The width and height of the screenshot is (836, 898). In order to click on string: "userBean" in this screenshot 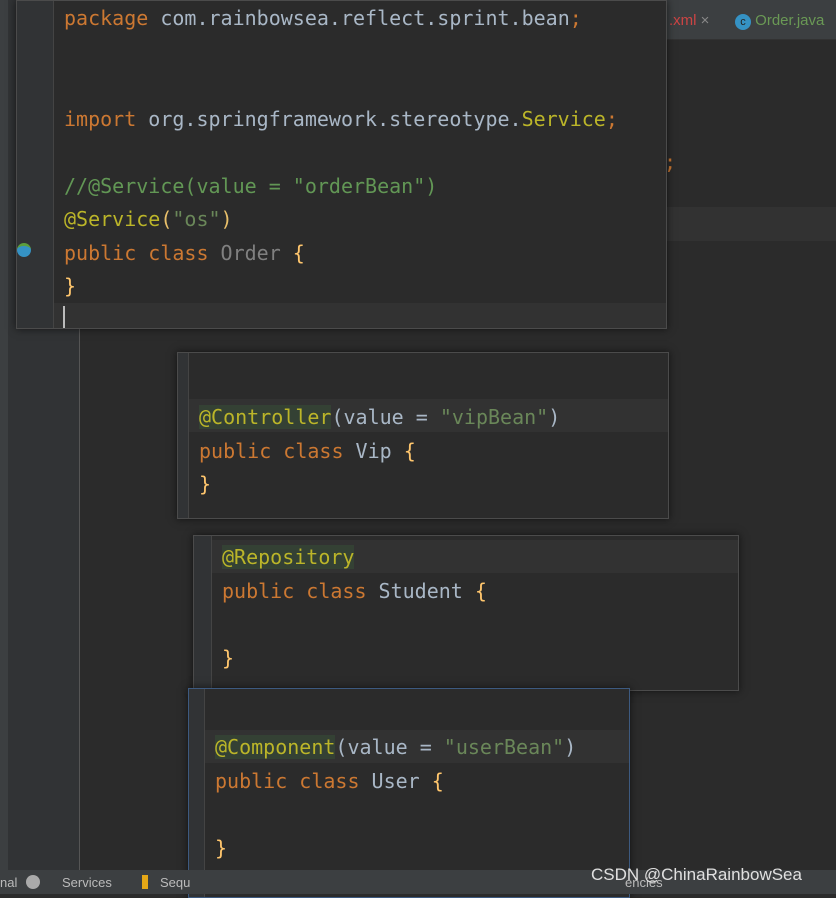, I will do `click(504, 747)`.